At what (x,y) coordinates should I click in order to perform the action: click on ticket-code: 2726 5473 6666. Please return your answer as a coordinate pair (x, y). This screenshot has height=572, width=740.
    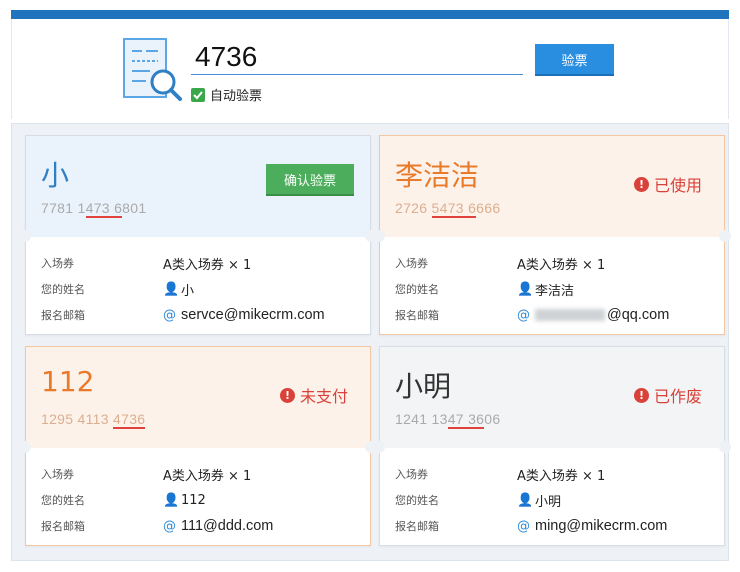
    Looking at the image, I should click on (448, 209).